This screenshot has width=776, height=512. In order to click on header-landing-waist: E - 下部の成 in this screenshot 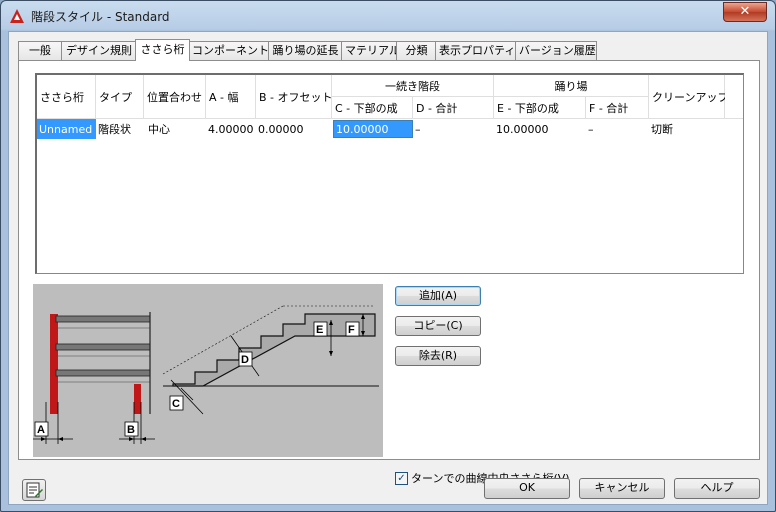, I will do `click(540, 108)`.